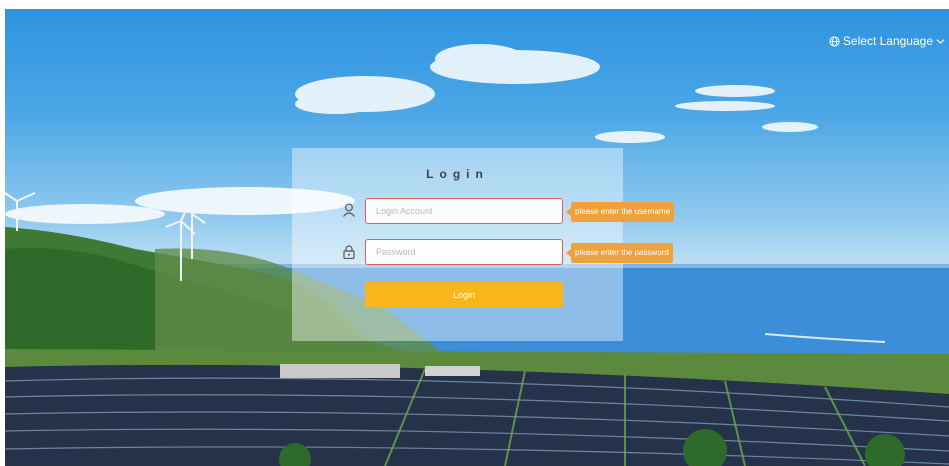 The image size is (949, 466). Describe the element at coordinates (940, 41) in the screenshot. I see `chevron-down-icon` at that location.